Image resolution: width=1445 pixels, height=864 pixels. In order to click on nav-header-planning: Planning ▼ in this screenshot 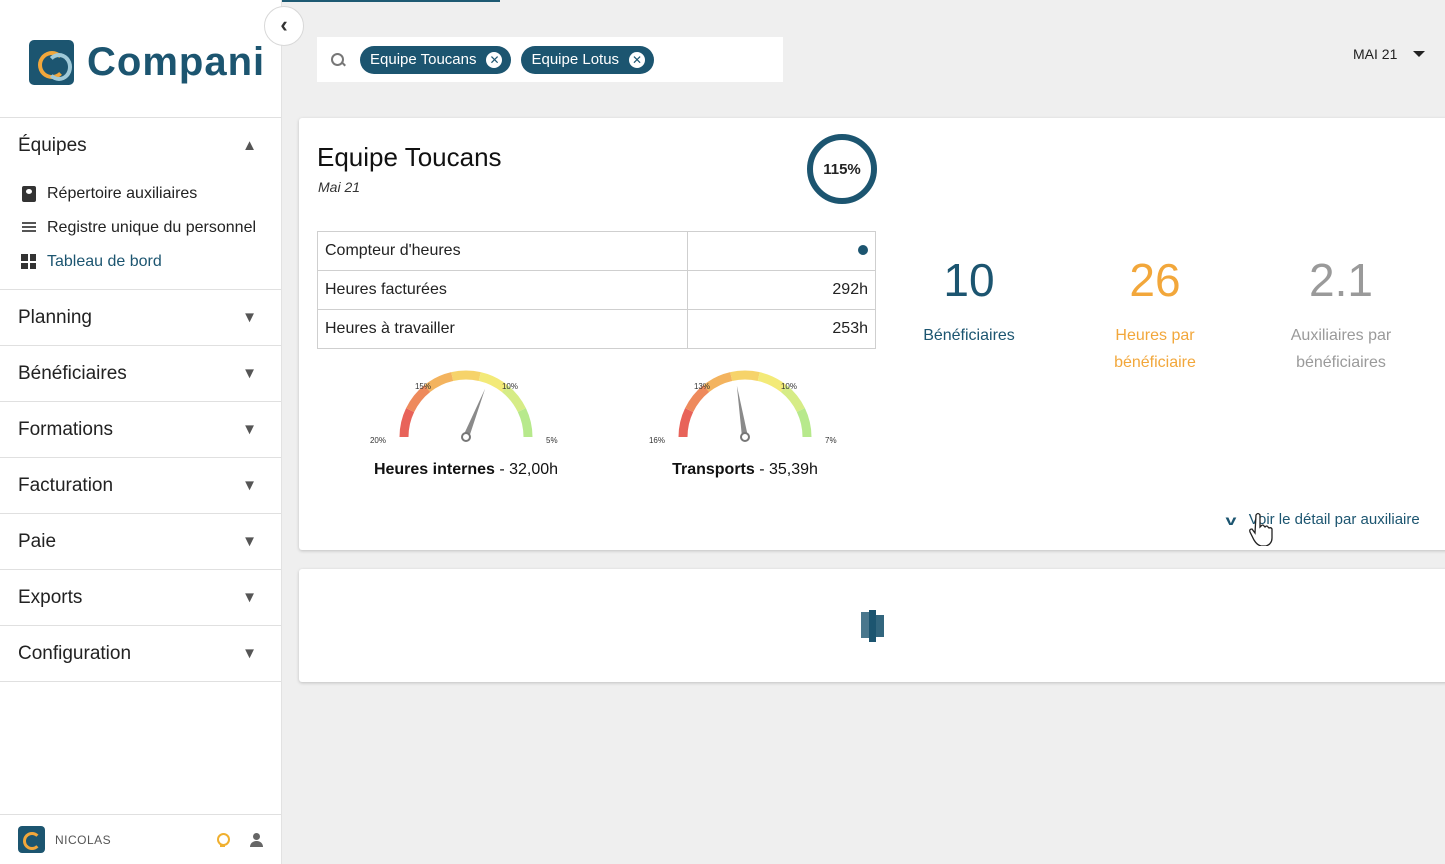, I will do `click(140, 317)`.